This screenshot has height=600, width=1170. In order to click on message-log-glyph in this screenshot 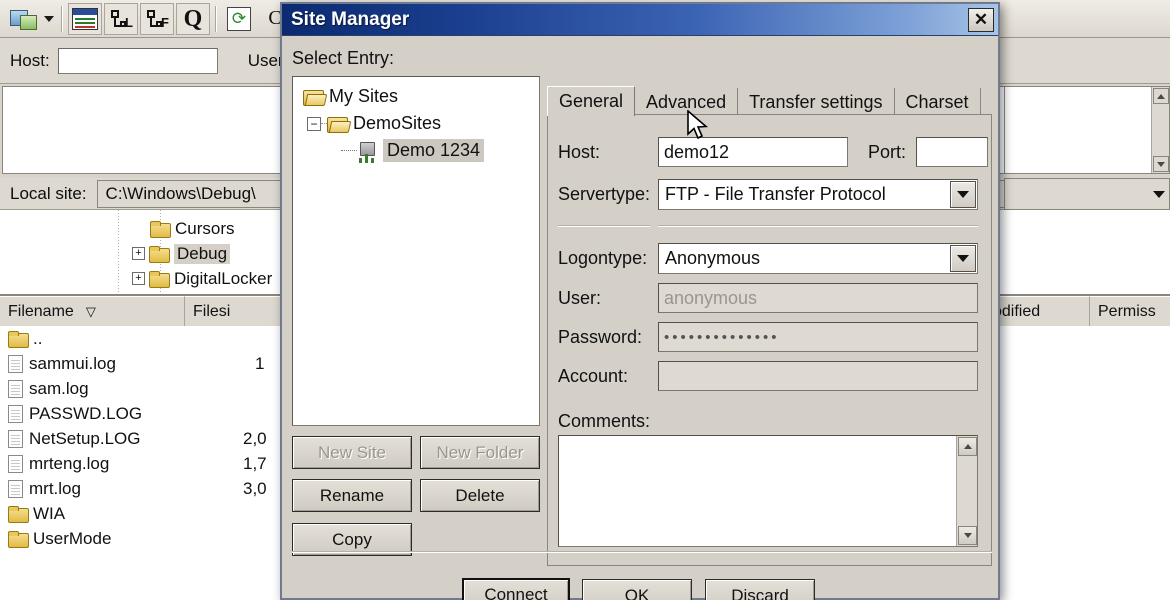, I will do `click(85, 18)`.